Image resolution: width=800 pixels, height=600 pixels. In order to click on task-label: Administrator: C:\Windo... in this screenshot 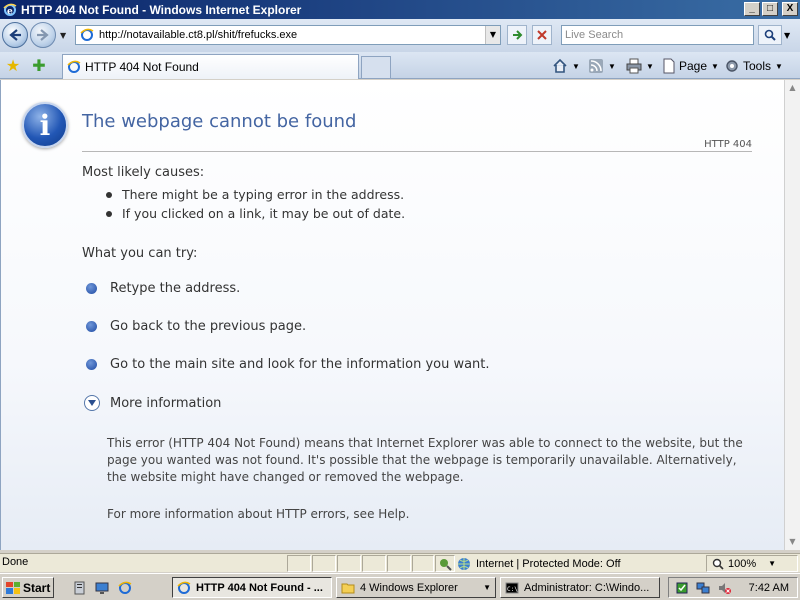, I will do `click(587, 587)`.